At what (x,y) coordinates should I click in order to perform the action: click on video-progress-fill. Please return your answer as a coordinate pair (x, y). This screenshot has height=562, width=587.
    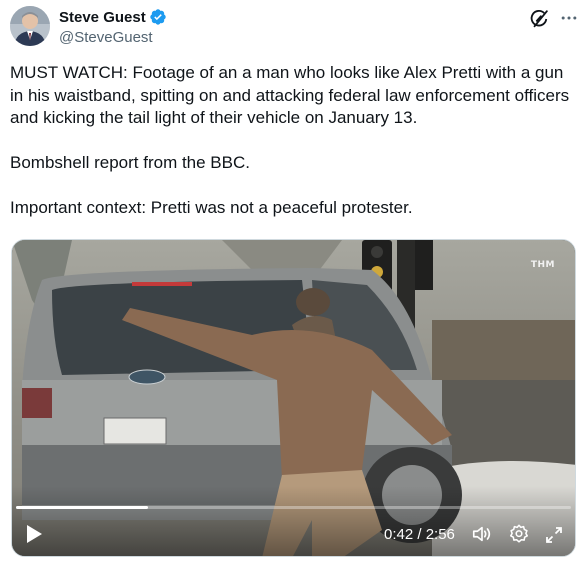
    Looking at the image, I should click on (82, 507).